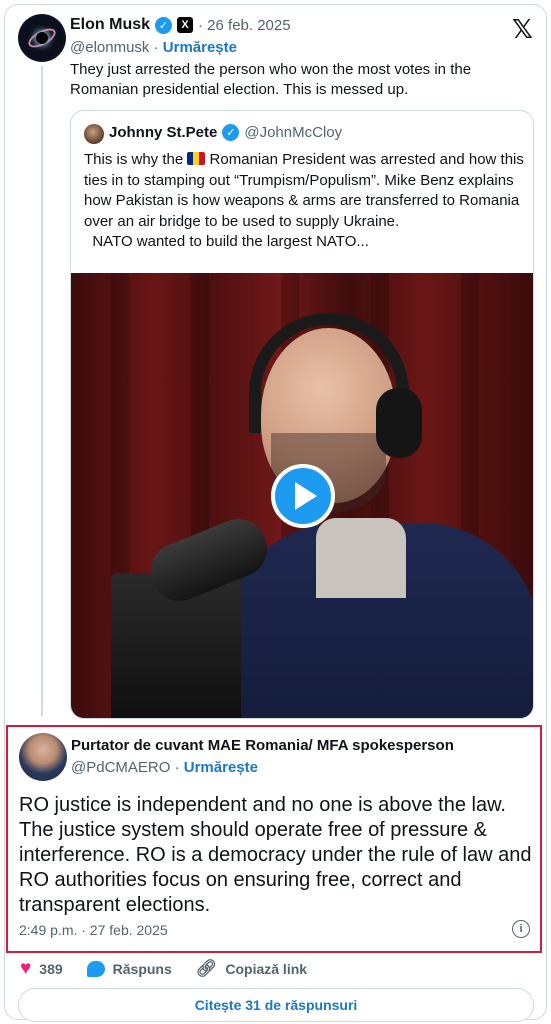 This screenshot has width=551, height=1024. I want to click on reply-timestamp: 2:49 p.m. · 27 feb. 2025, so click(93, 930).